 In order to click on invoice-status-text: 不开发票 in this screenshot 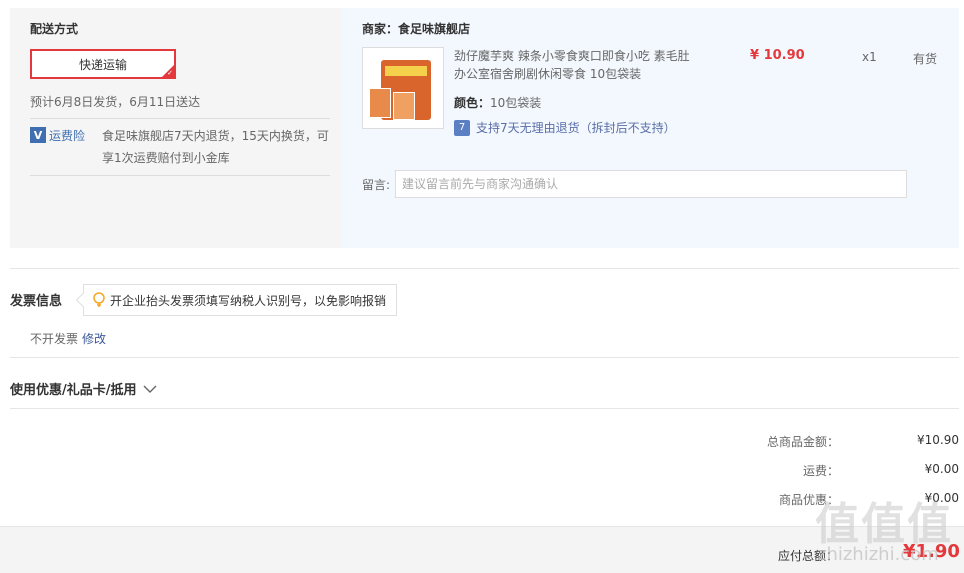, I will do `click(54, 339)`.